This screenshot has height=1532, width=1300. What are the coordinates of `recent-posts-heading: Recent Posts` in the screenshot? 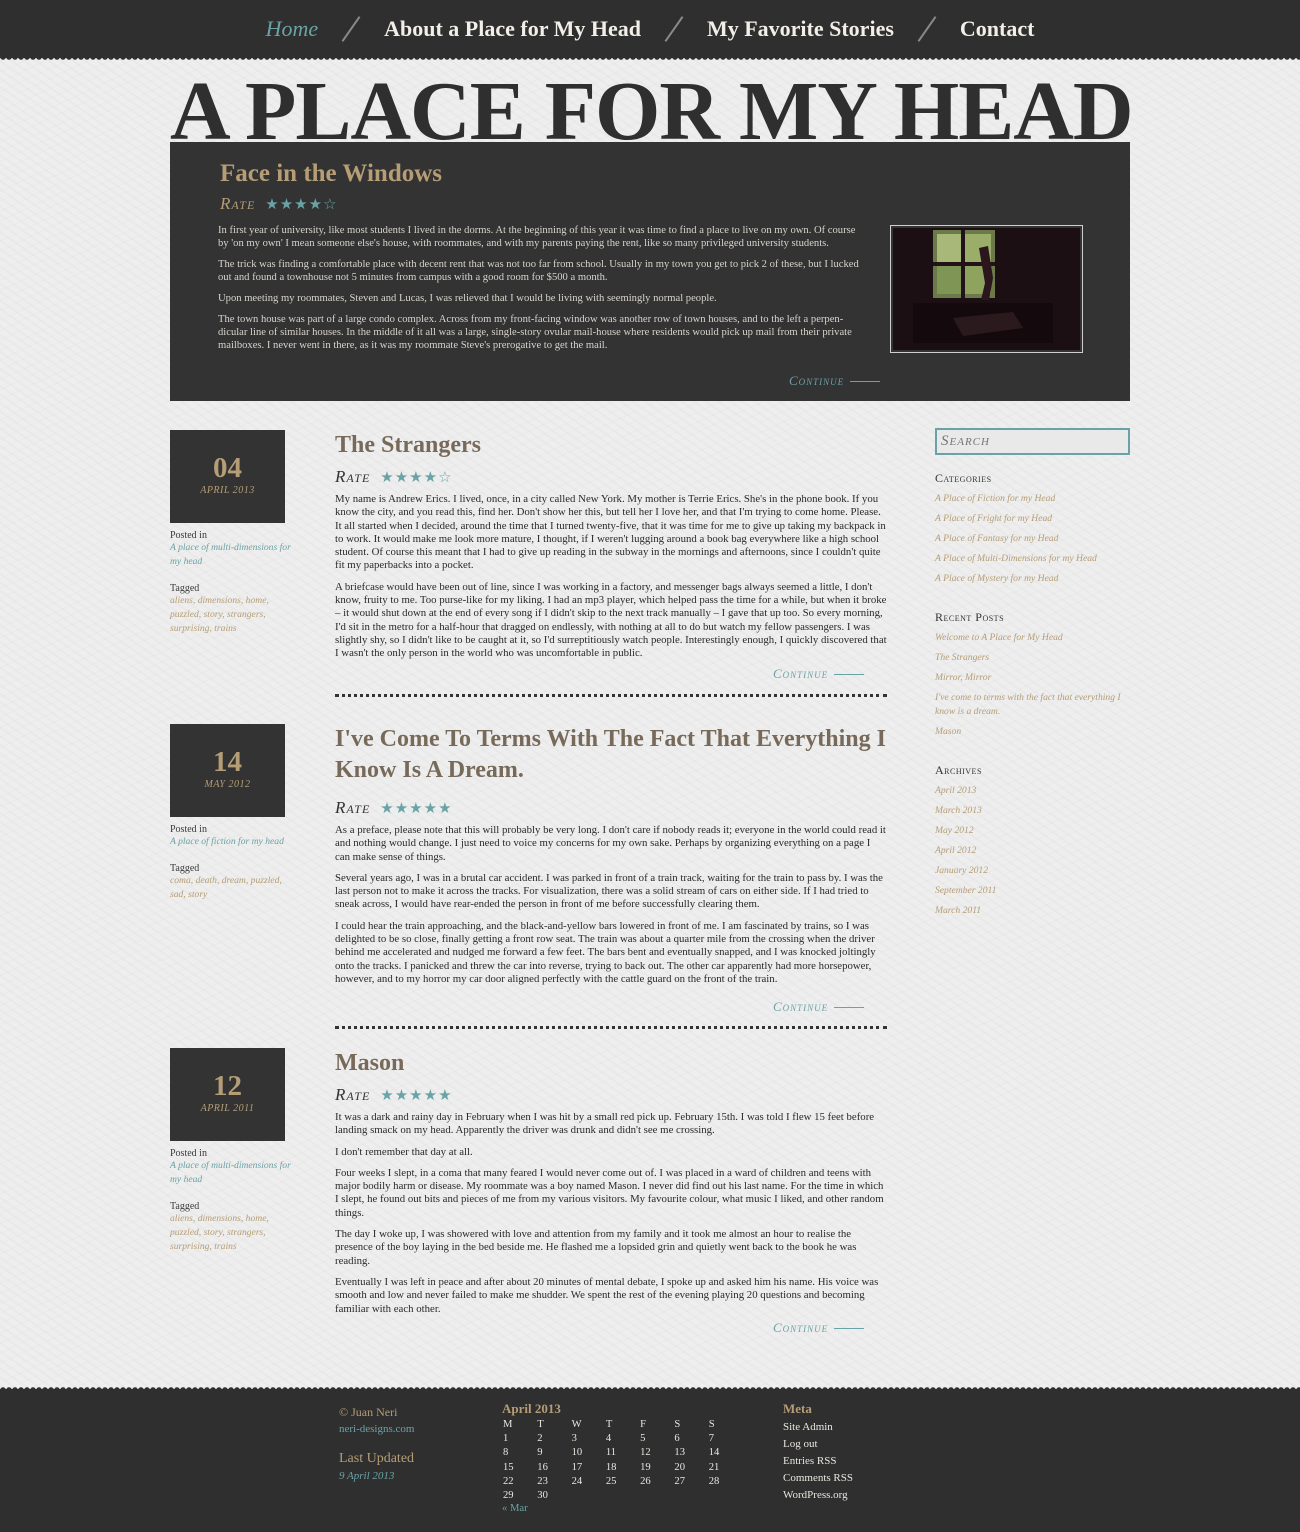 It's located at (970, 617).